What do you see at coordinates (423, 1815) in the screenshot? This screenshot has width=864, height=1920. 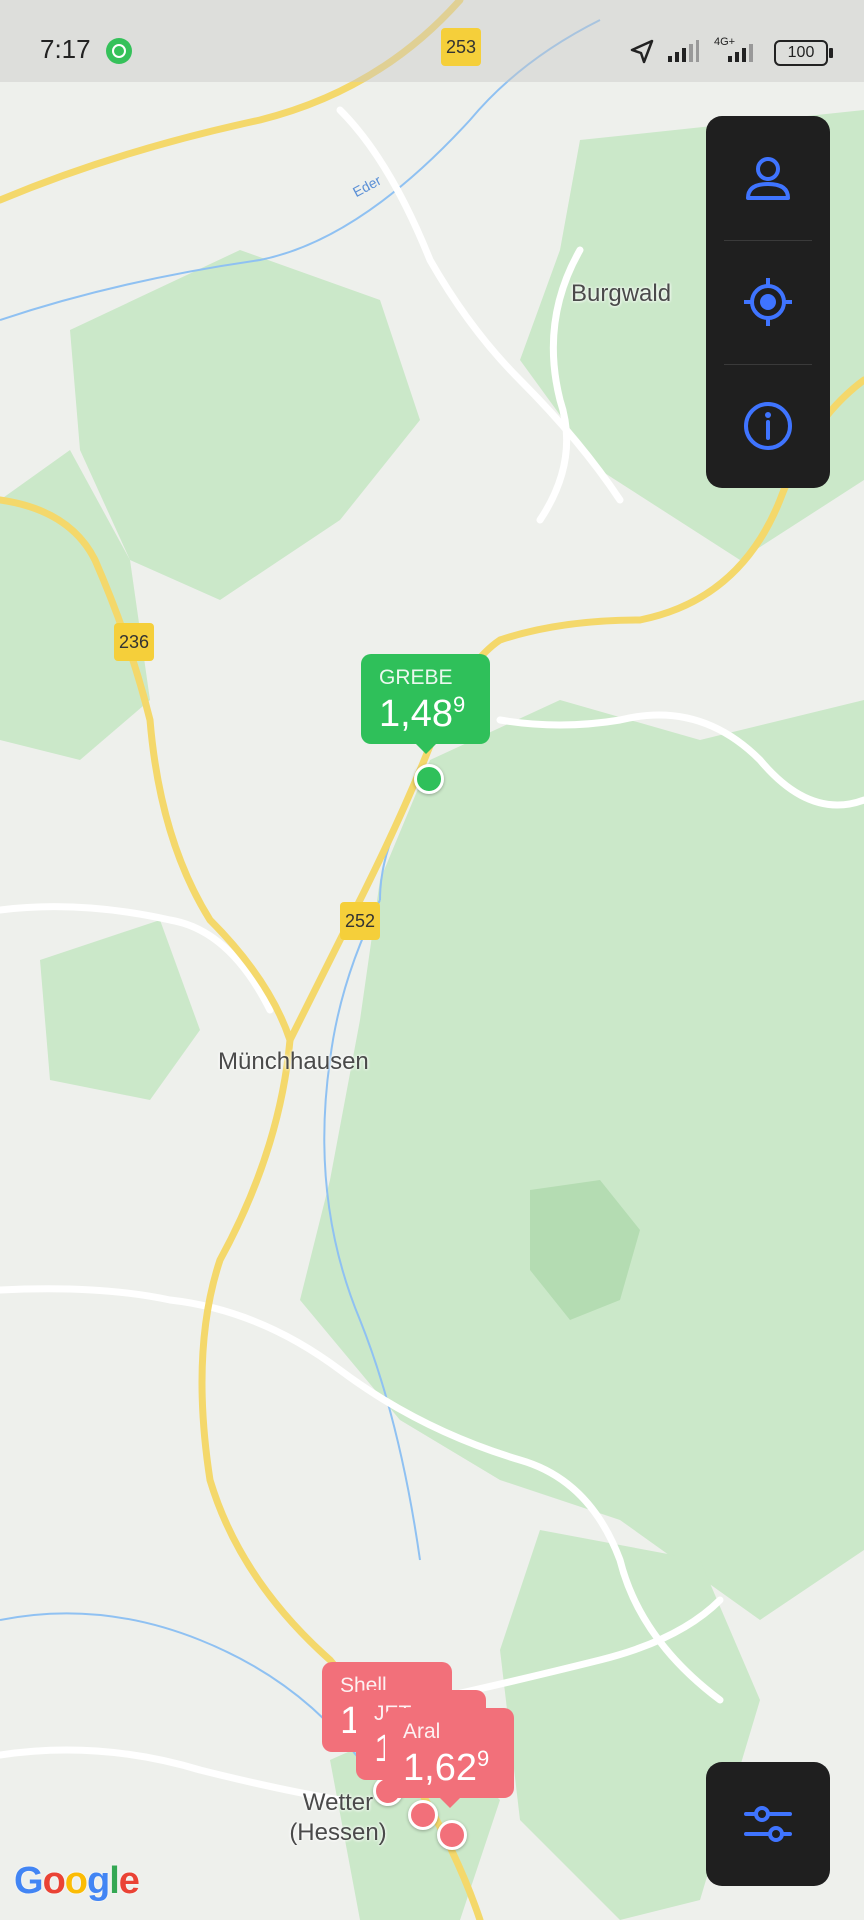 I see `station-pin-jet` at bounding box center [423, 1815].